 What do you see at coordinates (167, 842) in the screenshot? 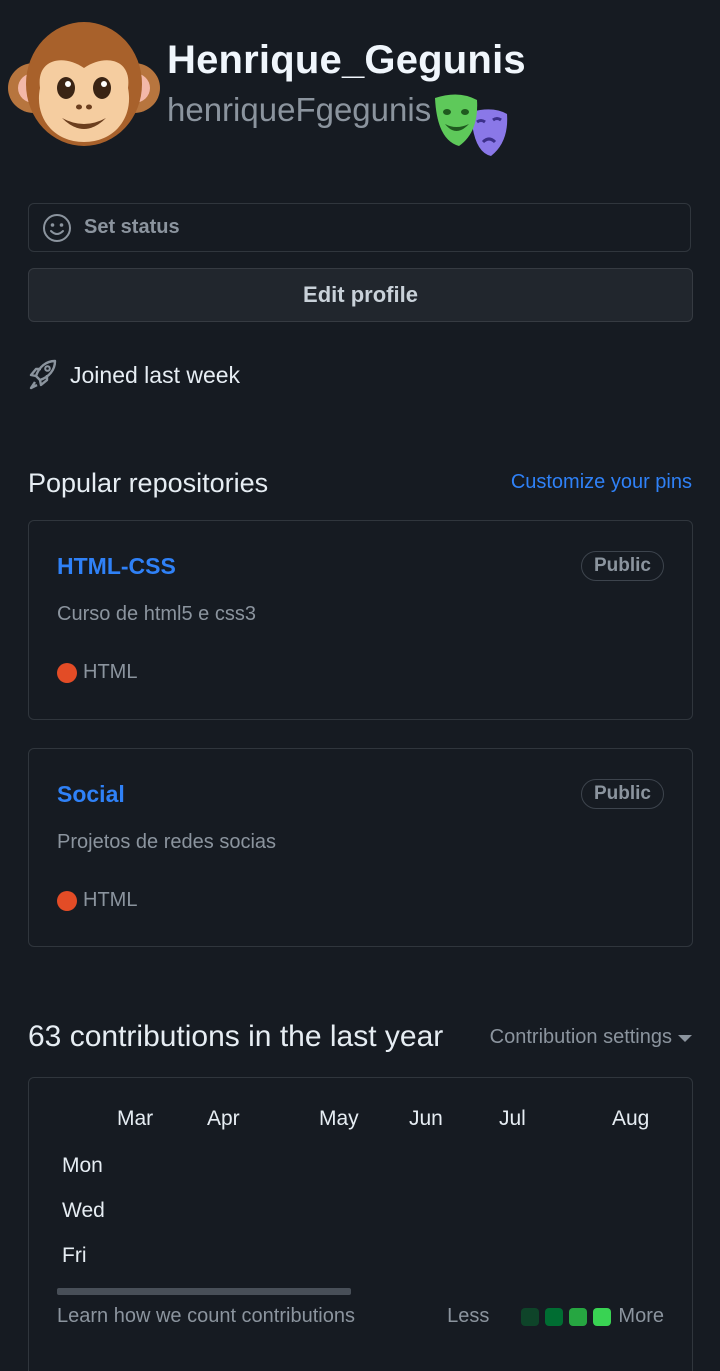
I see `repo-description: Projetos de redes socias` at bounding box center [167, 842].